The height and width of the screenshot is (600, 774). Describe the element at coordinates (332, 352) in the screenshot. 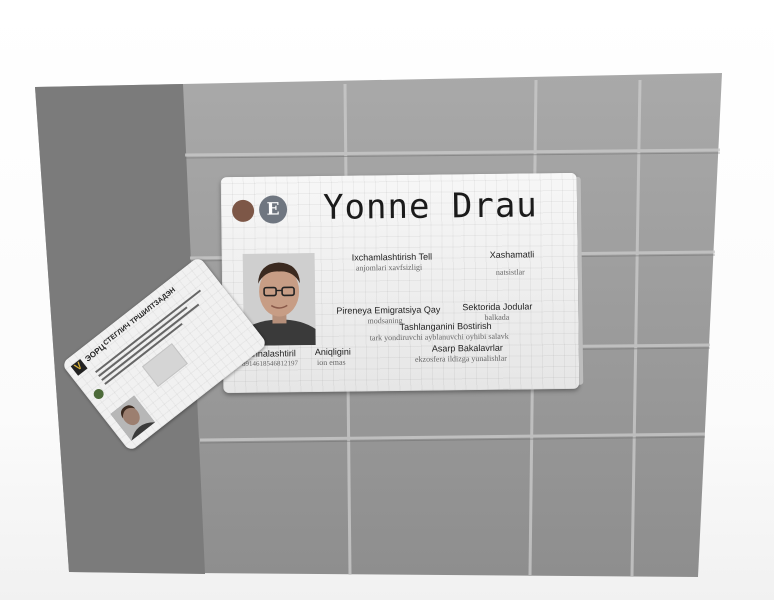

I see `field-label: Aniqligini` at that location.